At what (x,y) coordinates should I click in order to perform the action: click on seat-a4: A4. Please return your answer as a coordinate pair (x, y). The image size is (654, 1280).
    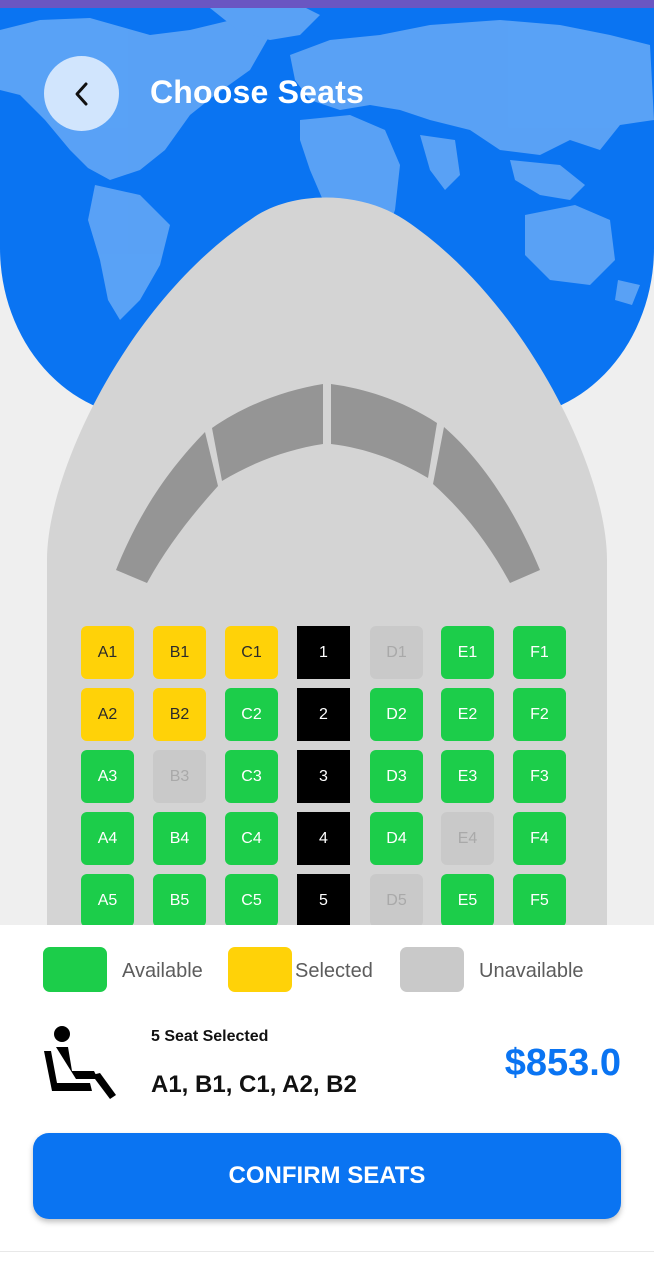
    Looking at the image, I should click on (107, 838).